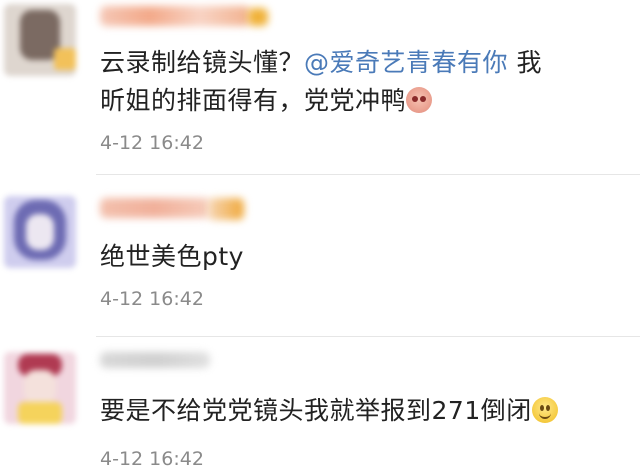 The height and width of the screenshot is (476, 640). I want to click on pink-face-emoji-icon, so click(419, 100).